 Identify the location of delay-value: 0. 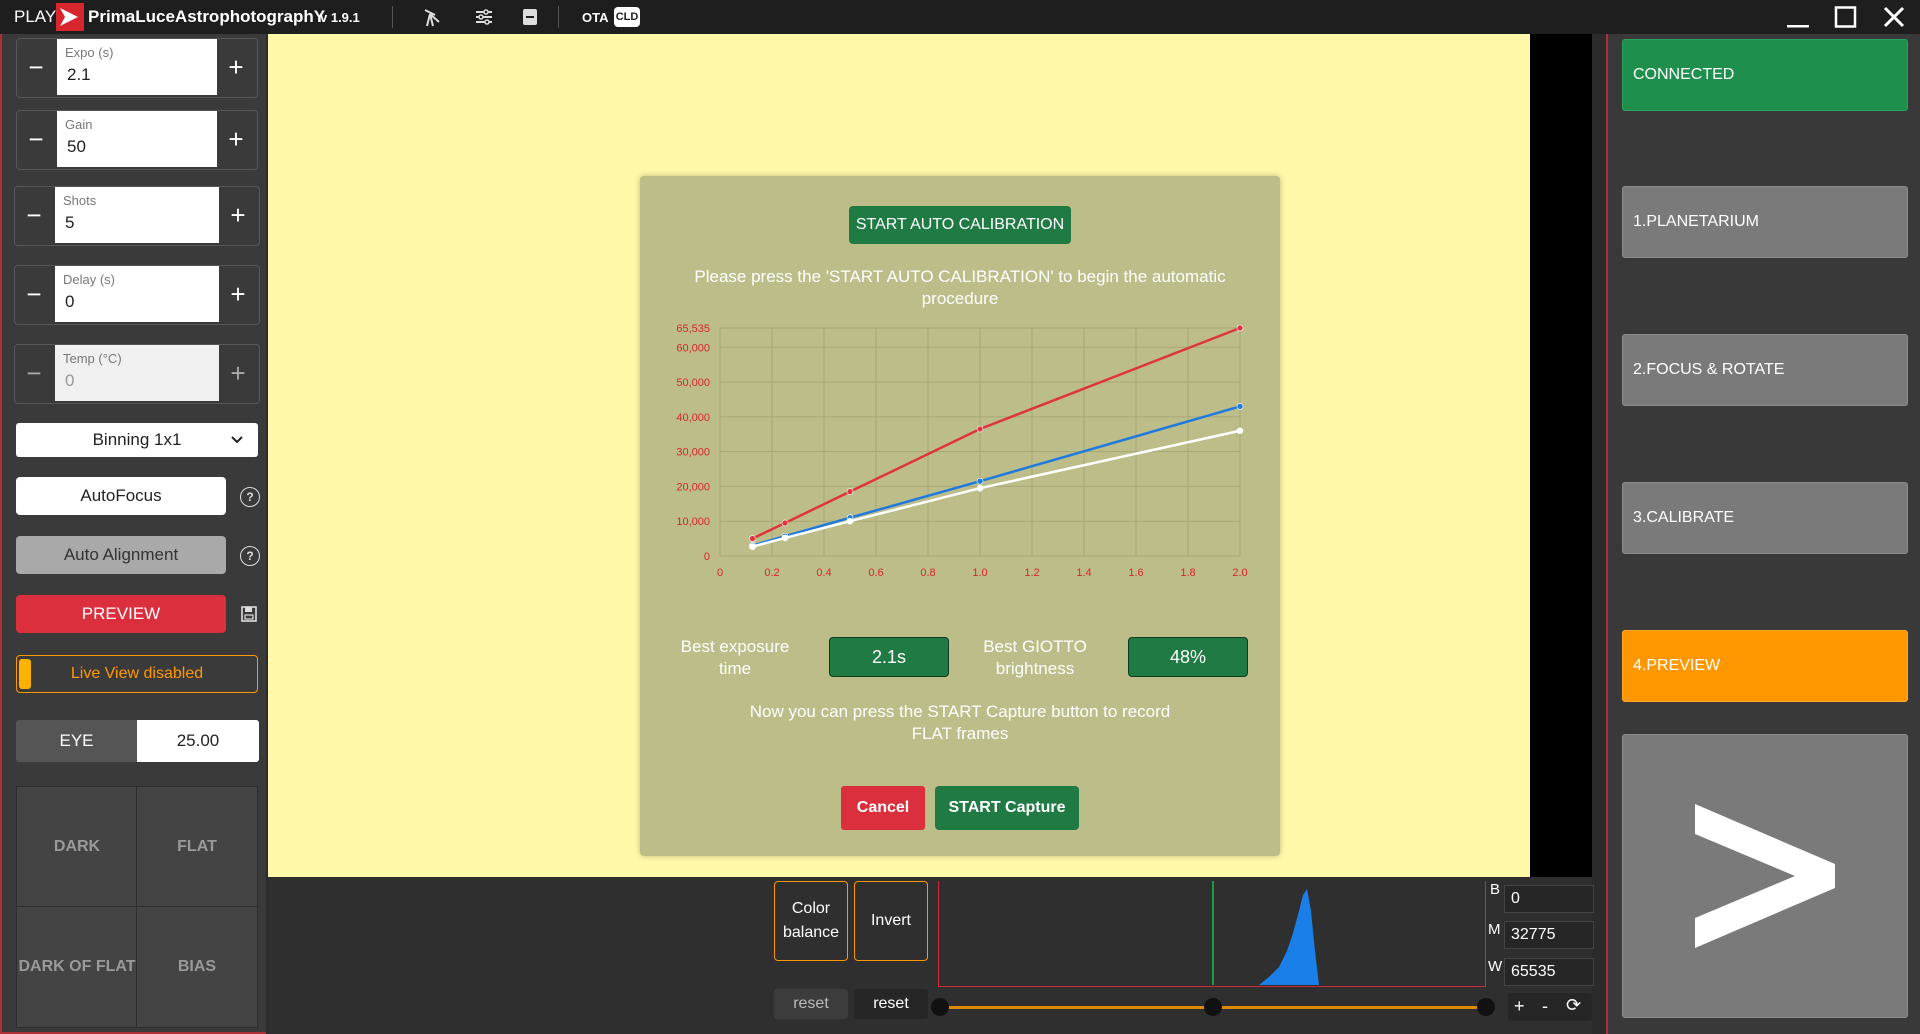
(70, 301).